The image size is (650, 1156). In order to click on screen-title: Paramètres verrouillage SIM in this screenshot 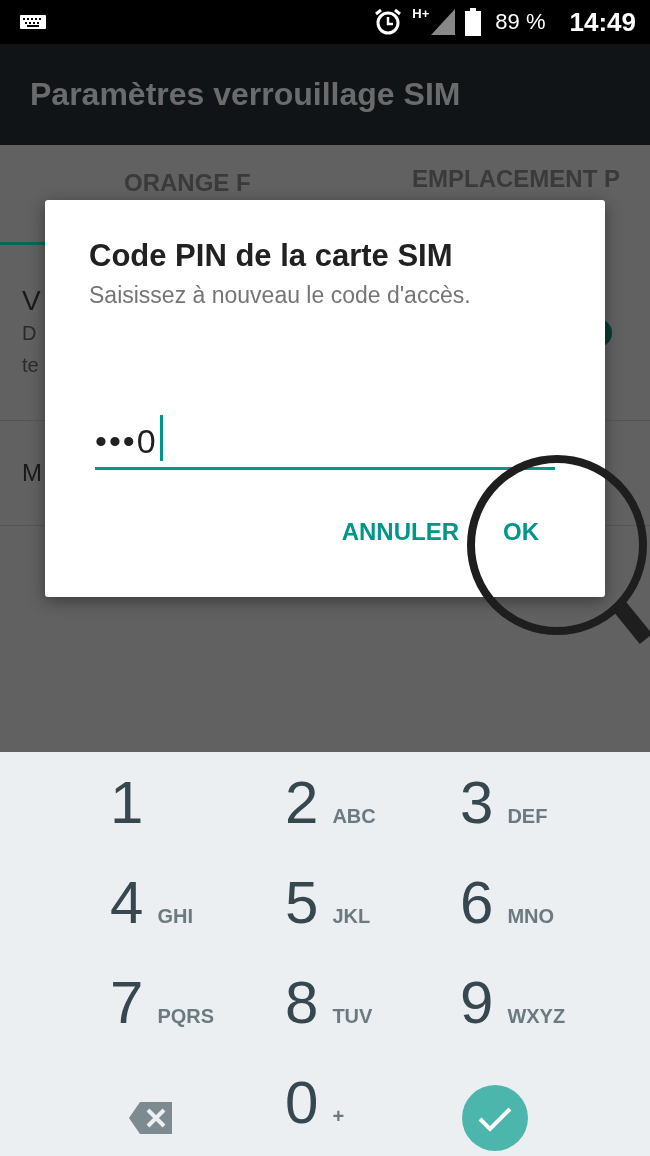, I will do `click(245, 94)`.